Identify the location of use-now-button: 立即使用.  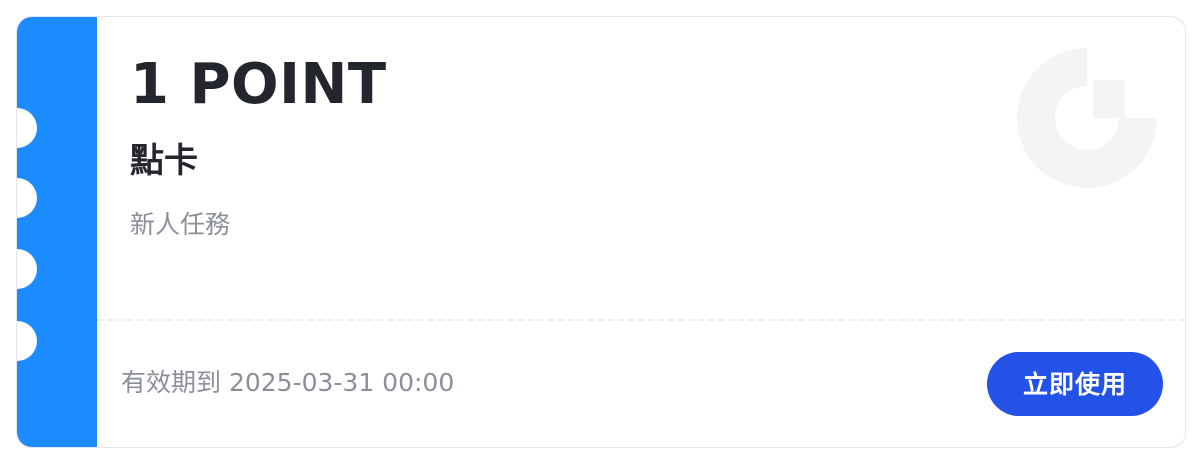
(1075, 384).